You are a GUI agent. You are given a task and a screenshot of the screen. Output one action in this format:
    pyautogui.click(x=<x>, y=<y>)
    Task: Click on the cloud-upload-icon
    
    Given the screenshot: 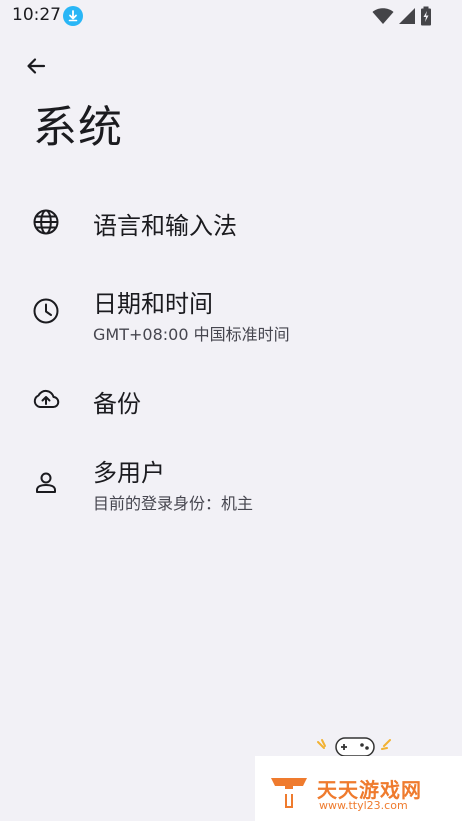 What is the action you would take?
    pyautogui.click(x=46, y=399)
    